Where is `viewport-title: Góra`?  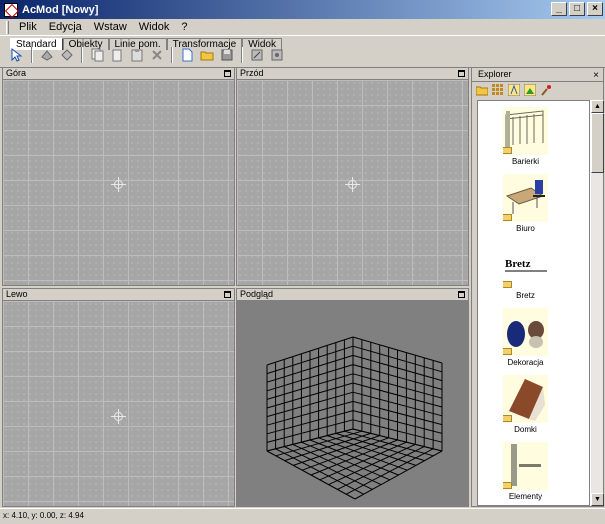 viewport-title: Góra is located at coordinates (16, 73).